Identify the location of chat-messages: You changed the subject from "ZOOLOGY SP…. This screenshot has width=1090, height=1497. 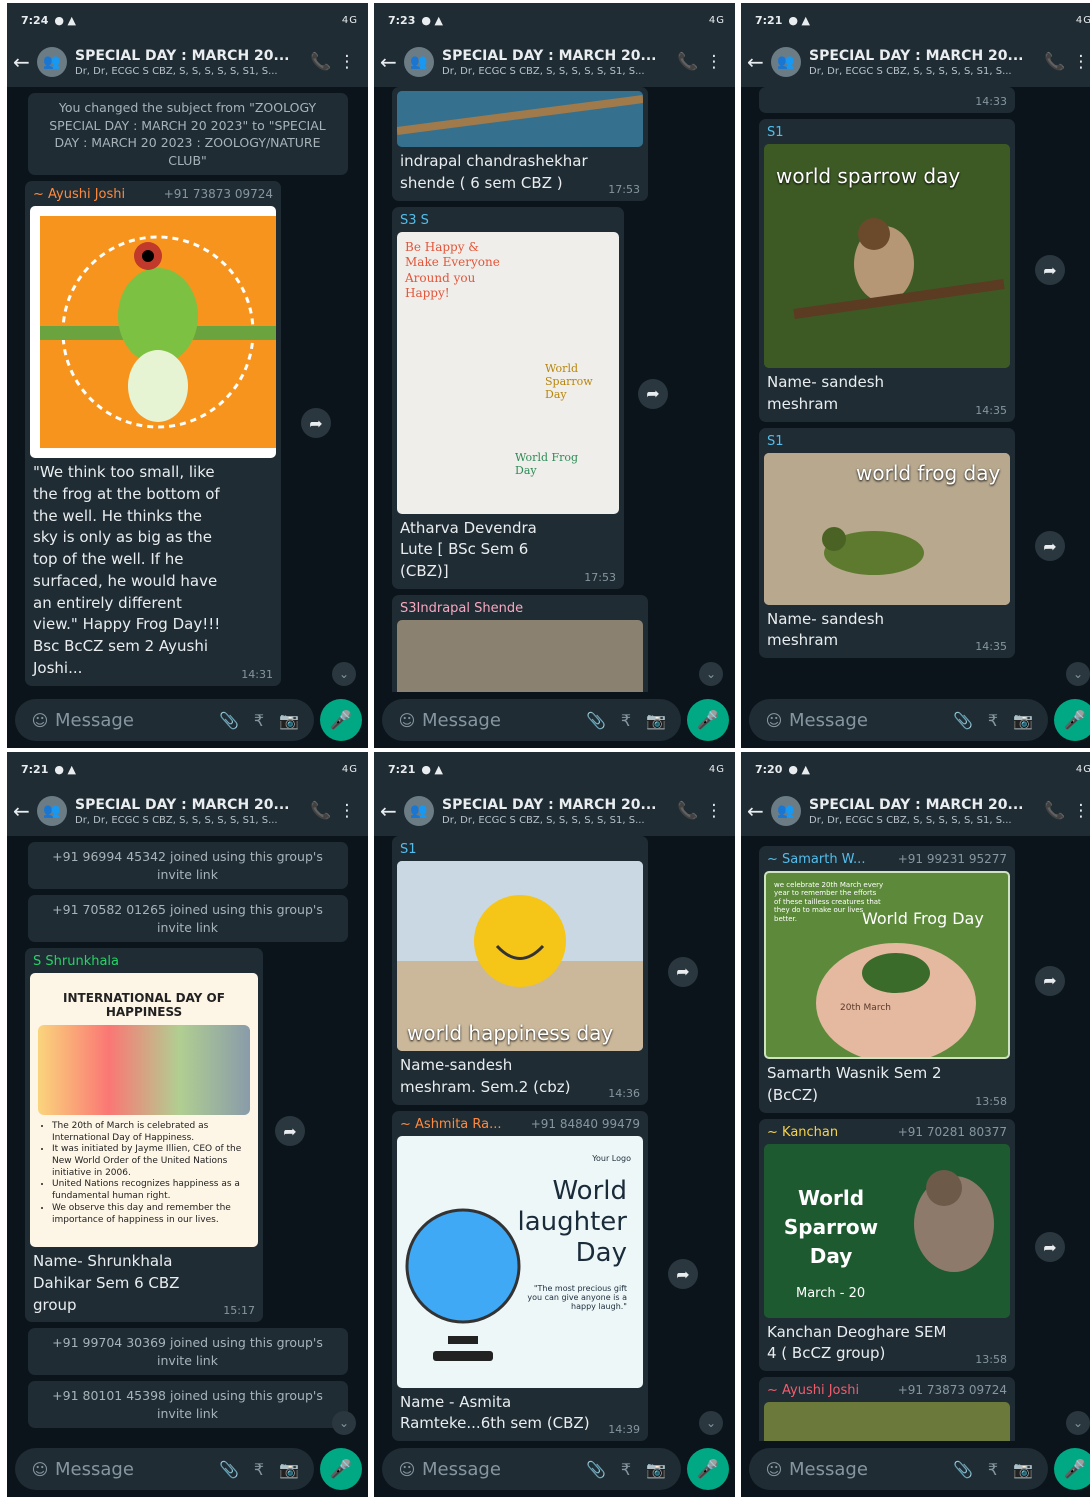
(187, 389).